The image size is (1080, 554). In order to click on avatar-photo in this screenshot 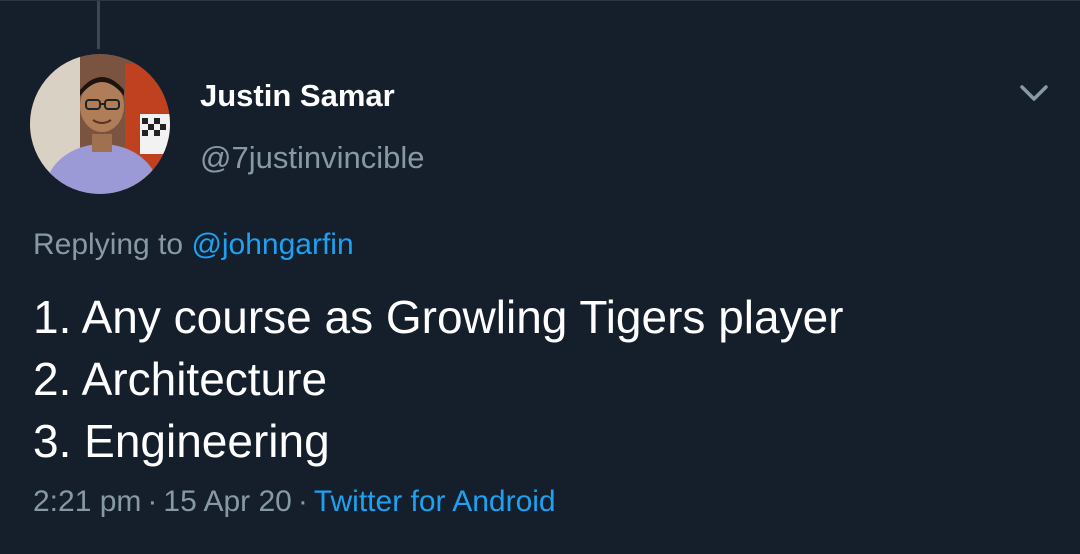, I will do `click(100, 124)`.